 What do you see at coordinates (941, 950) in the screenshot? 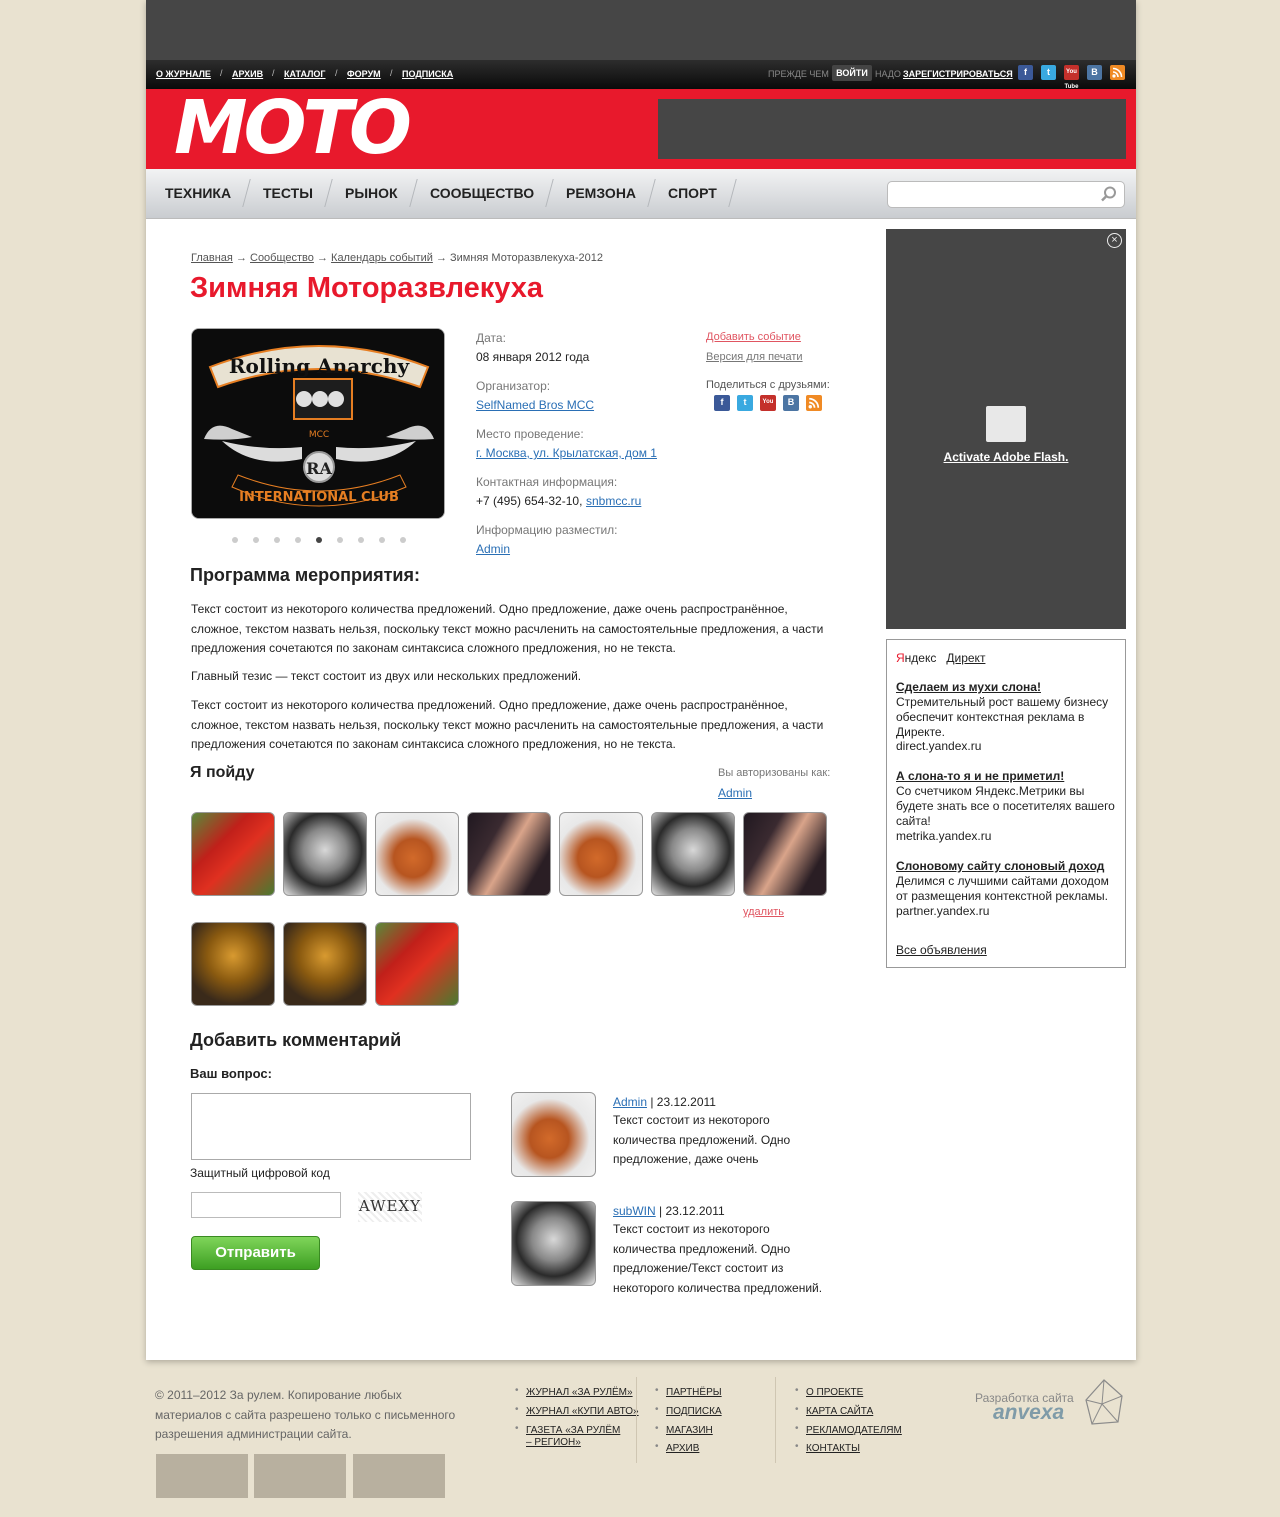
I see `all-ads-link: Все объявления` at bounding box center [941, 950].